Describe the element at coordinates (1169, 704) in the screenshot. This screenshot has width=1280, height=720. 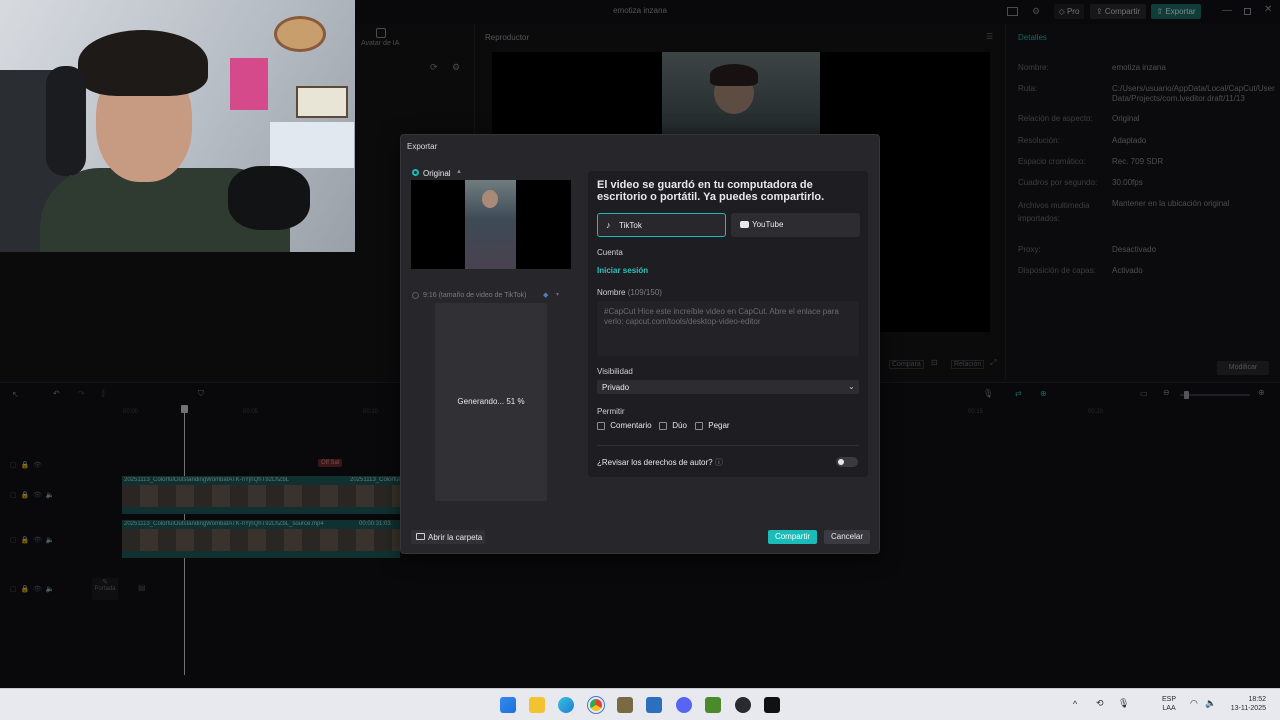
I see `lang-indicator: ESP LAA` at that location.